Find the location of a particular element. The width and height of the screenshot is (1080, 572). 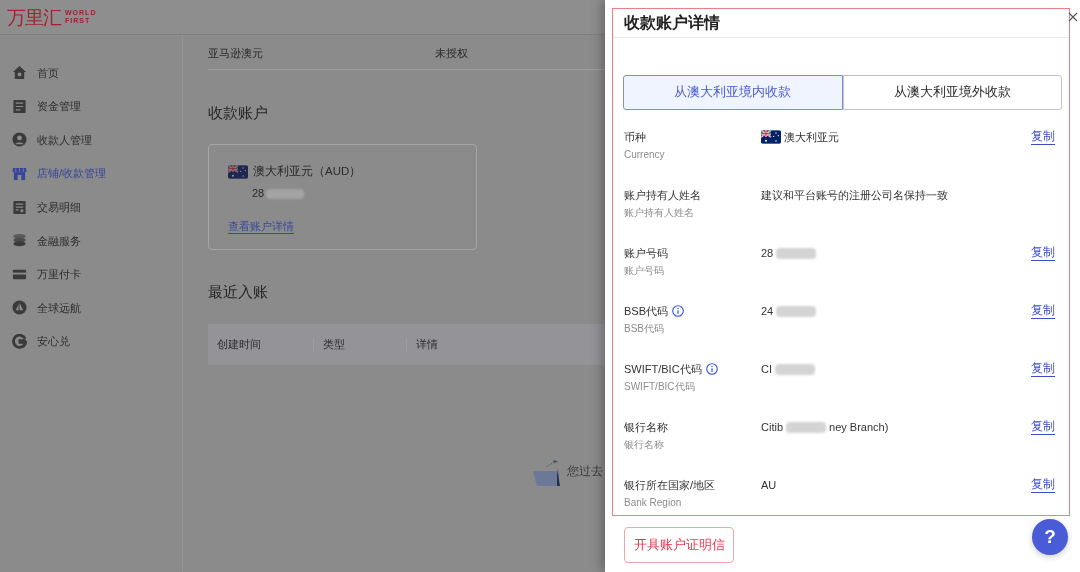

authorization-status: 未授权 is located at coordinates (451, 53).